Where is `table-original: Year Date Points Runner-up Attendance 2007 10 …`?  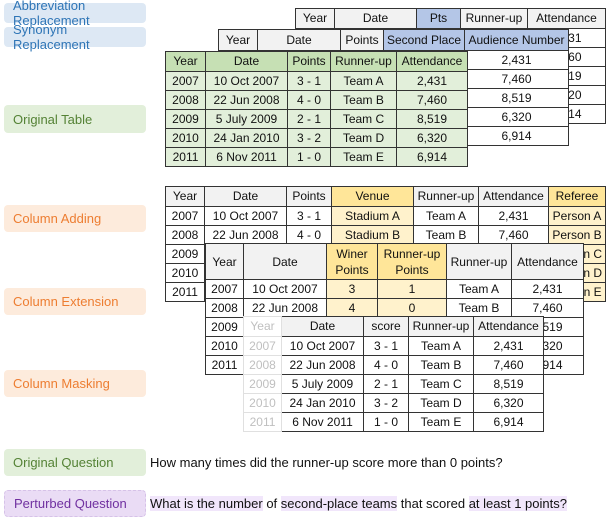
table-original: Year Date Points Runner-up Attendance 2007 10 … is located at coordinates (316, 109).